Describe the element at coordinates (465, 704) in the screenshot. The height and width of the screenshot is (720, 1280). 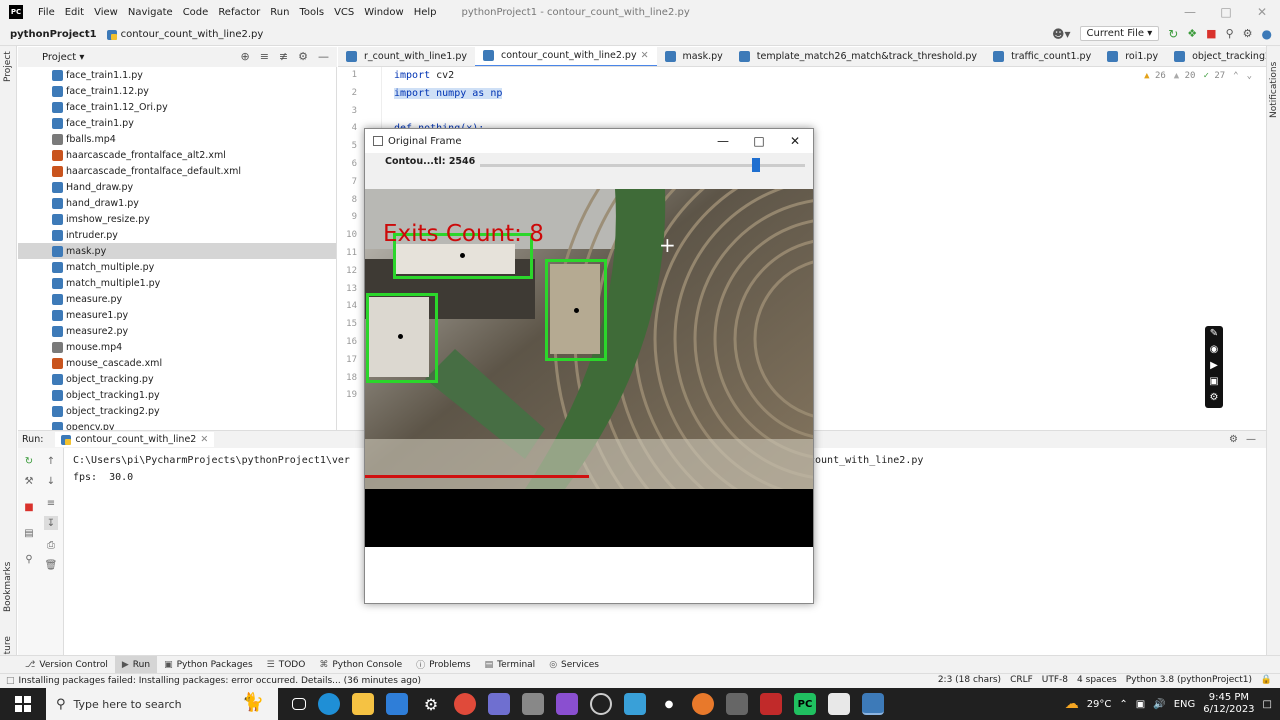
I see `chrome-icon` at that location.